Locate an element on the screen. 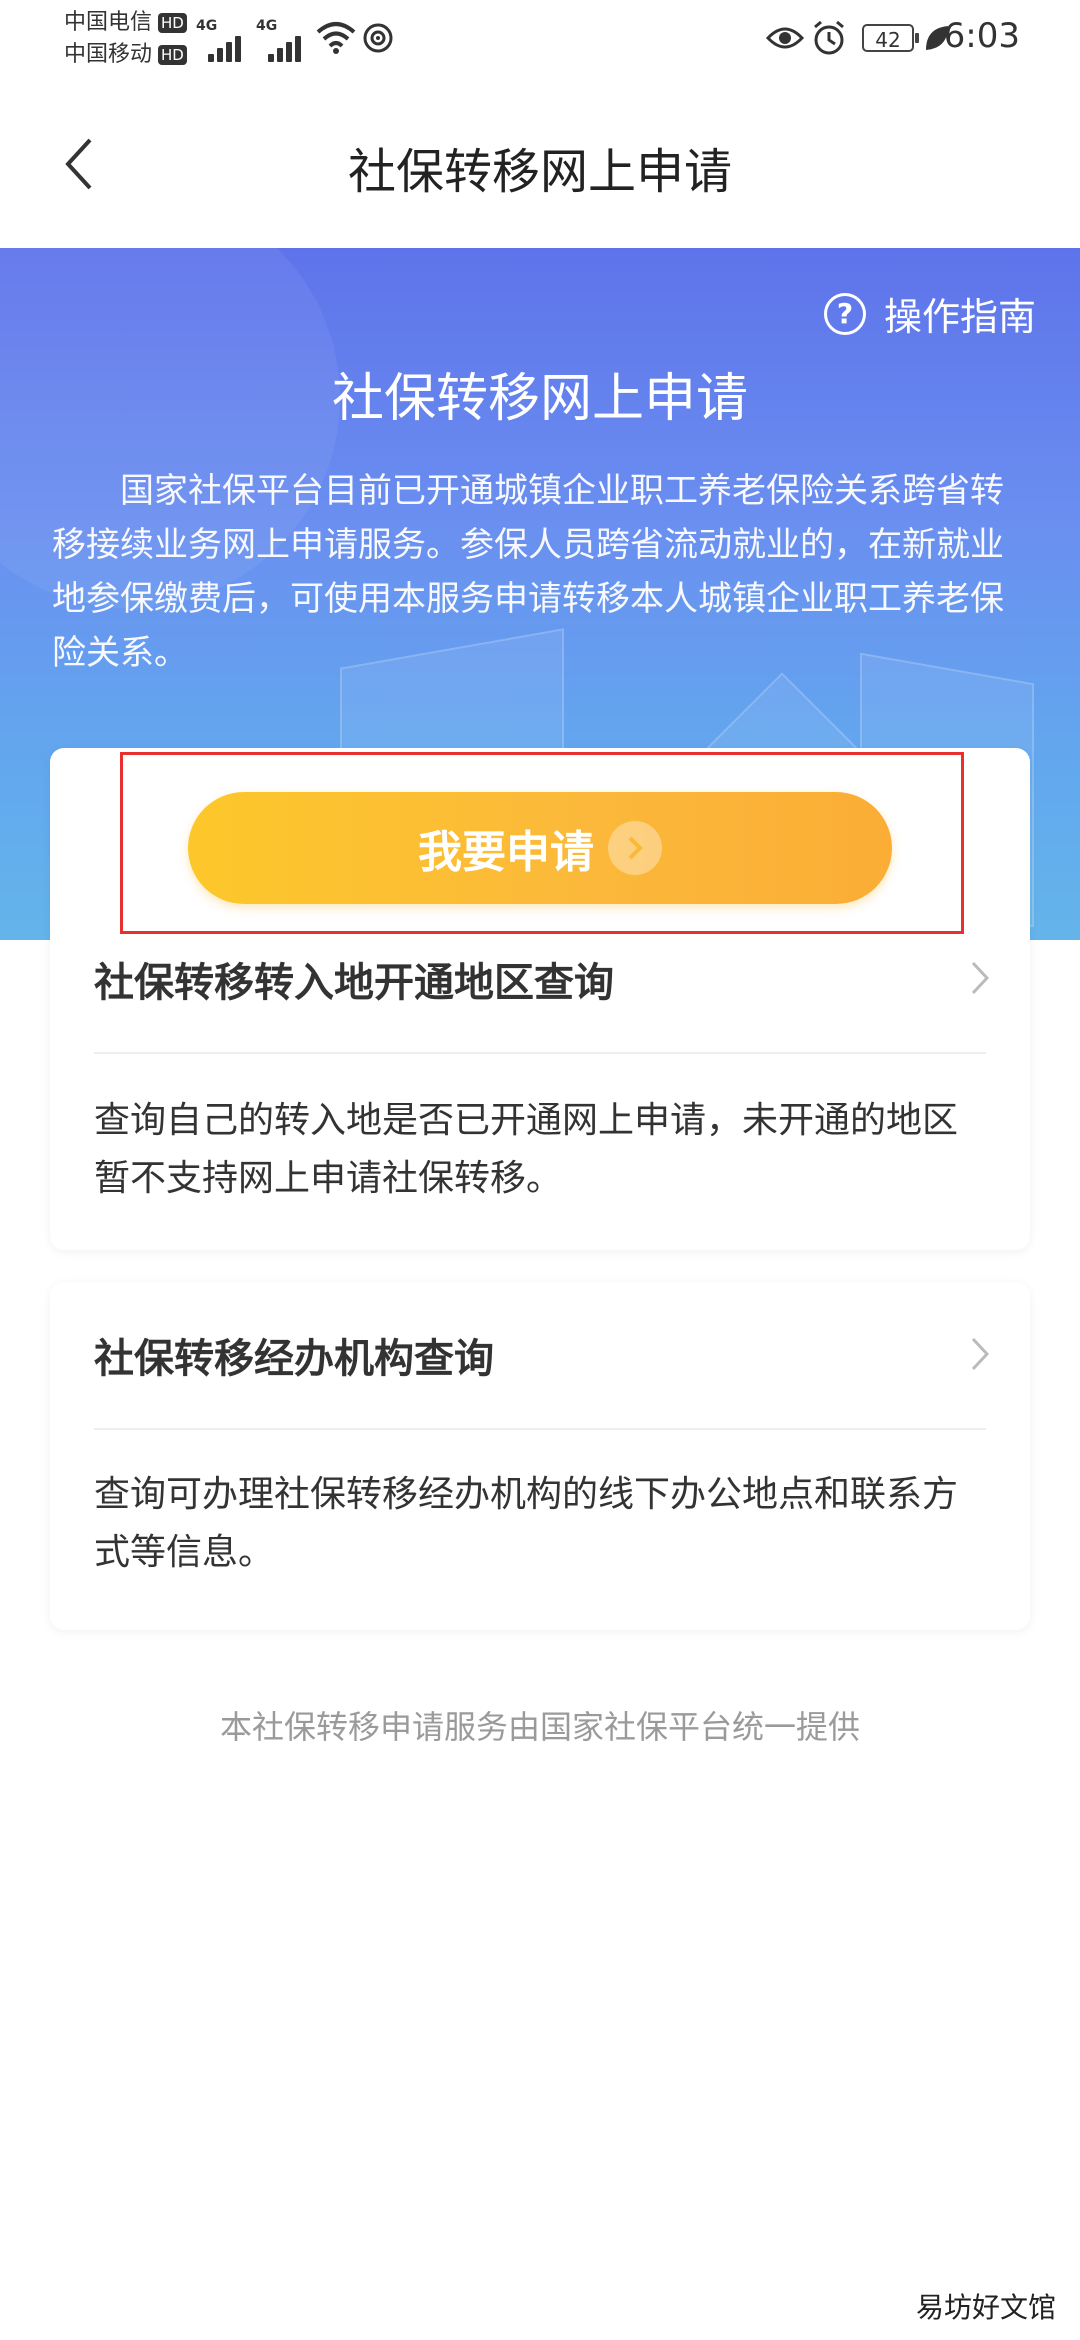 The width and height of the screenshot is (1080, 2340). carrier-telecom-label: 中国电信 is located at coordinates (108, 22).